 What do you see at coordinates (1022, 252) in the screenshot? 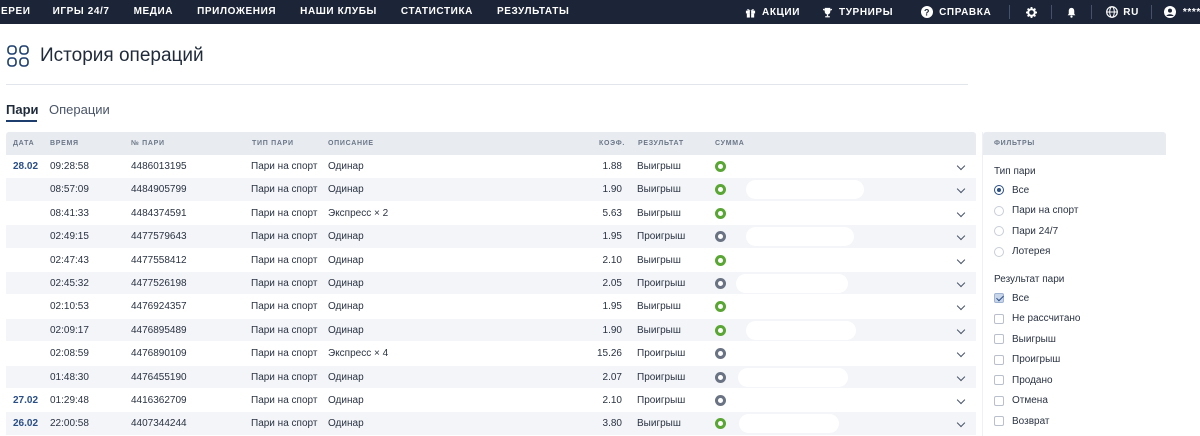
I see `radio-option: Лотерея` at bounding box center [1022, 252].